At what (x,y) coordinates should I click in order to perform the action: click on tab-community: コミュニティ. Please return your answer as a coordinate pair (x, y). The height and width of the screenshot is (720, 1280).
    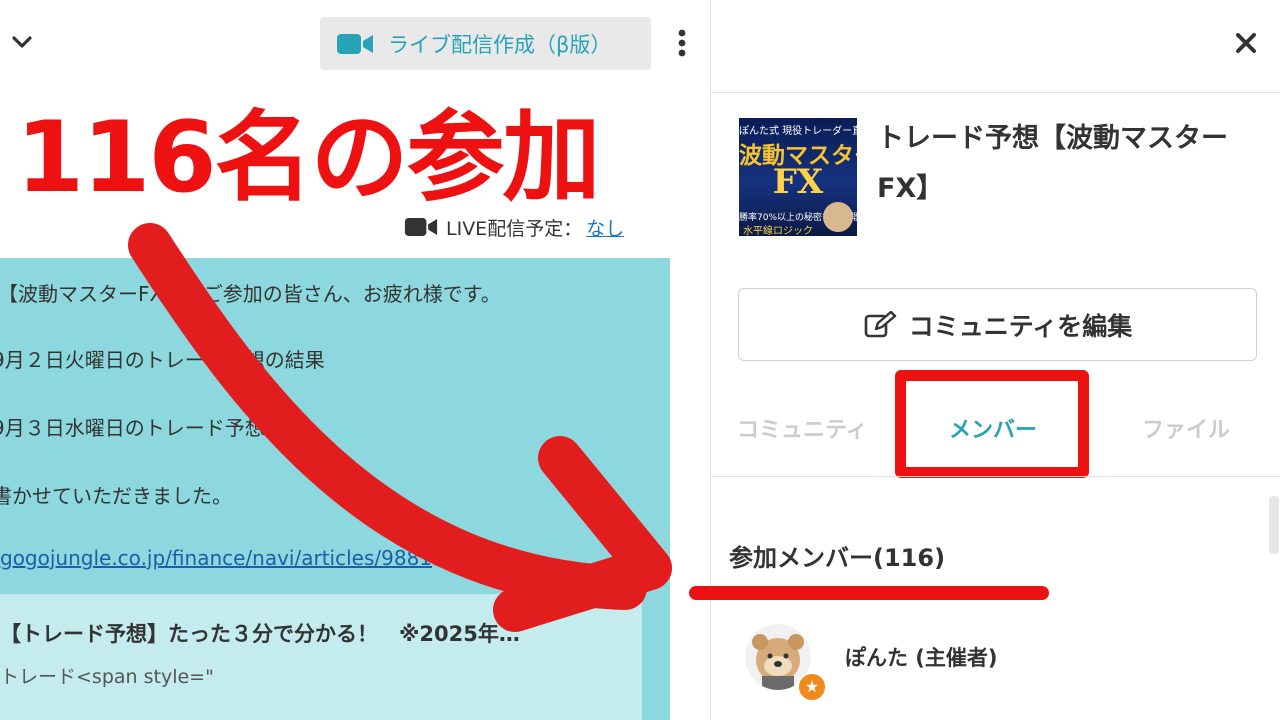
    Looking at the image, I should click on (802, 428).